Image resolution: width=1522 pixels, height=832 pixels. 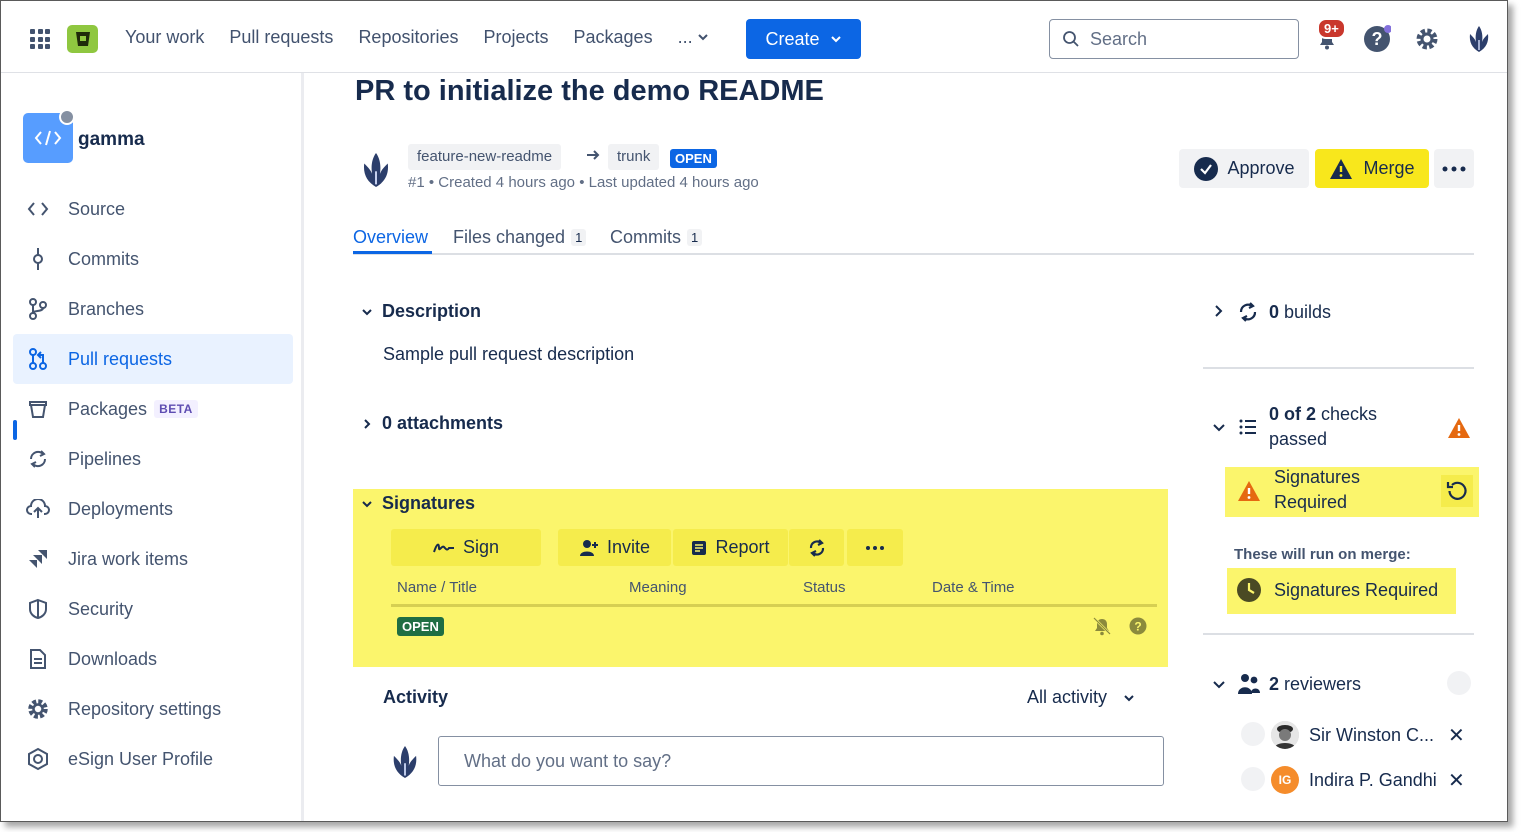 I want to click on approve-button: Approve, so click(x=1244, y=168).